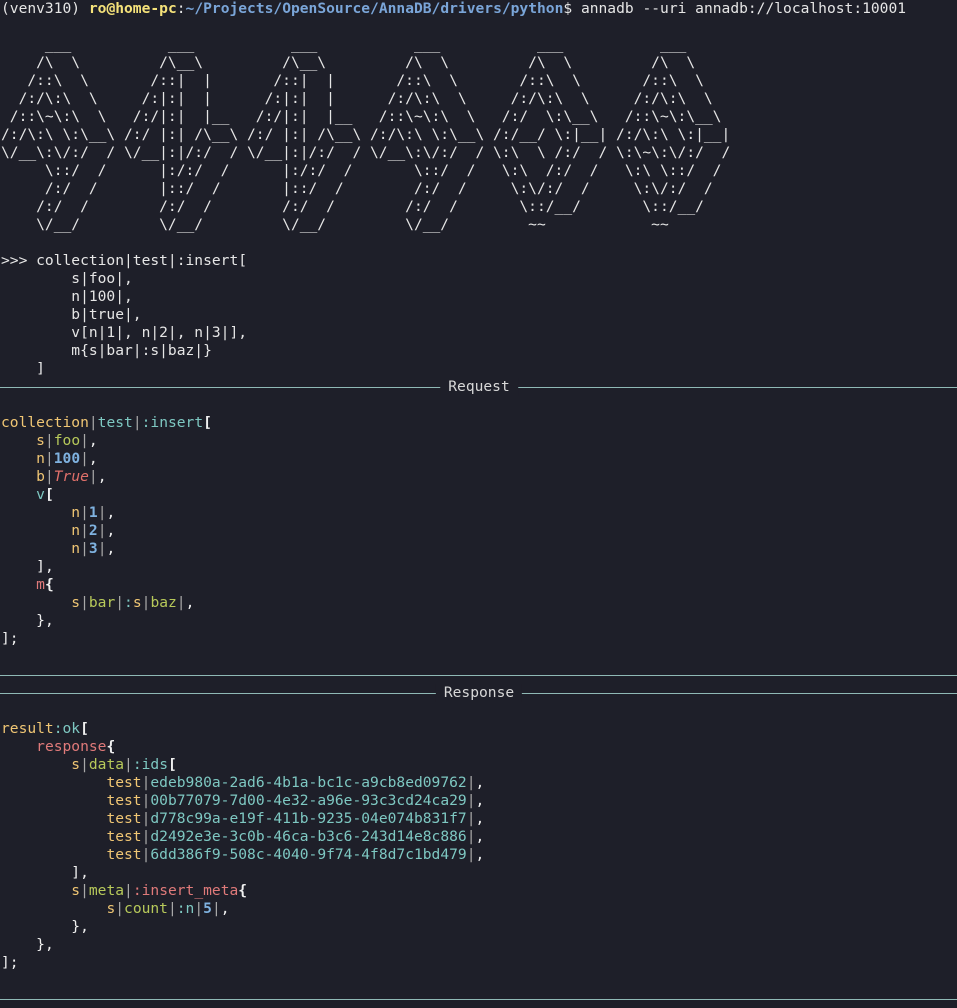 This screenshot has height=1008, width=957. What do you see at coordinates (124, 332) in the screenshot?
I see `input-line: v[n|1|, n|2|, n|3|],` at bounding box center [124, 332].